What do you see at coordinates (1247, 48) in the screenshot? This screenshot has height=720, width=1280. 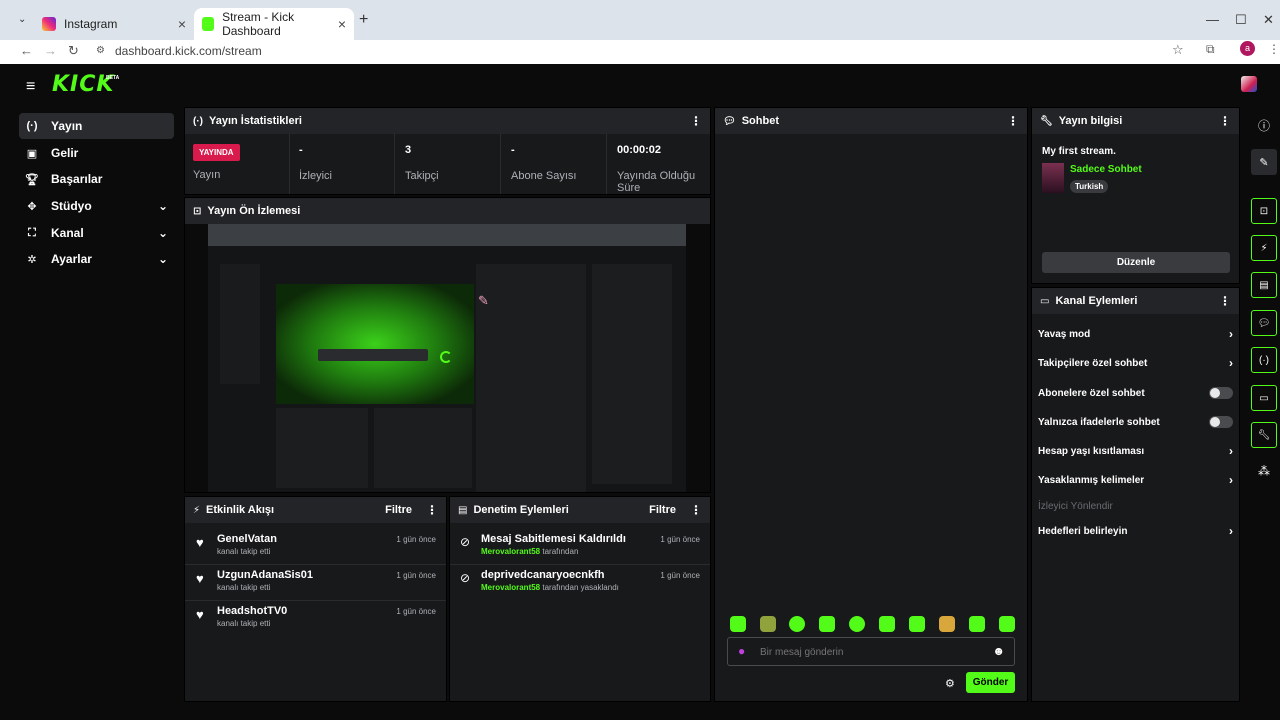 I see `profile-avatar: a` at bounding box center [1247, 48].